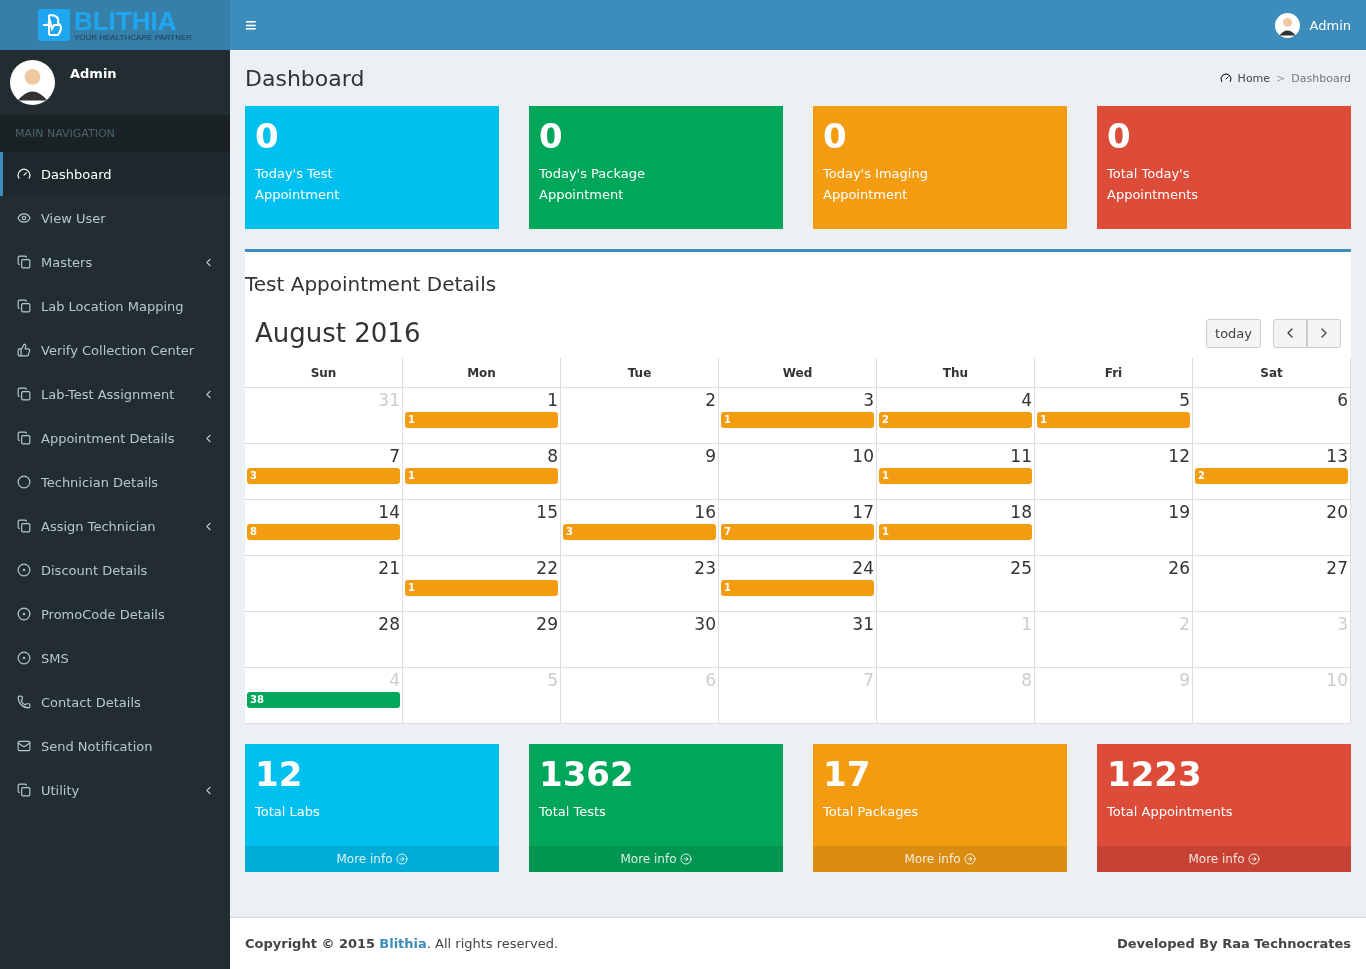 Image resolution: width=1366 pixels, height=969 pixels. What do you see at coordinates (24, 350) in the screenshot?
I see `thumbs-up-icon` at bounding box center [24, 350].